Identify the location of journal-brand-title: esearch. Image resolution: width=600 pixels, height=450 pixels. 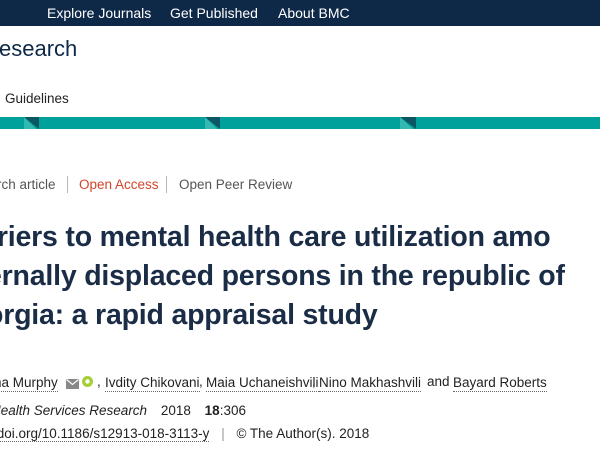
(38, 49).